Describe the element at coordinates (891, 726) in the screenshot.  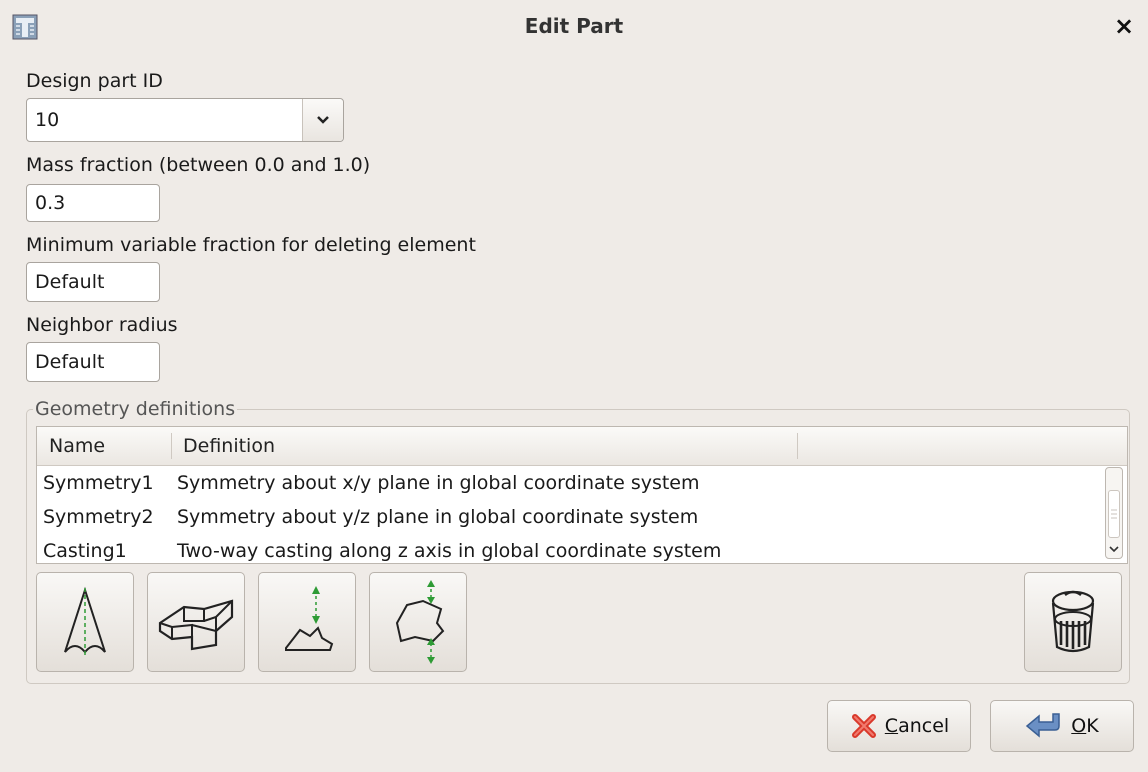
I see `cancel-mnemonic: C` at that location.